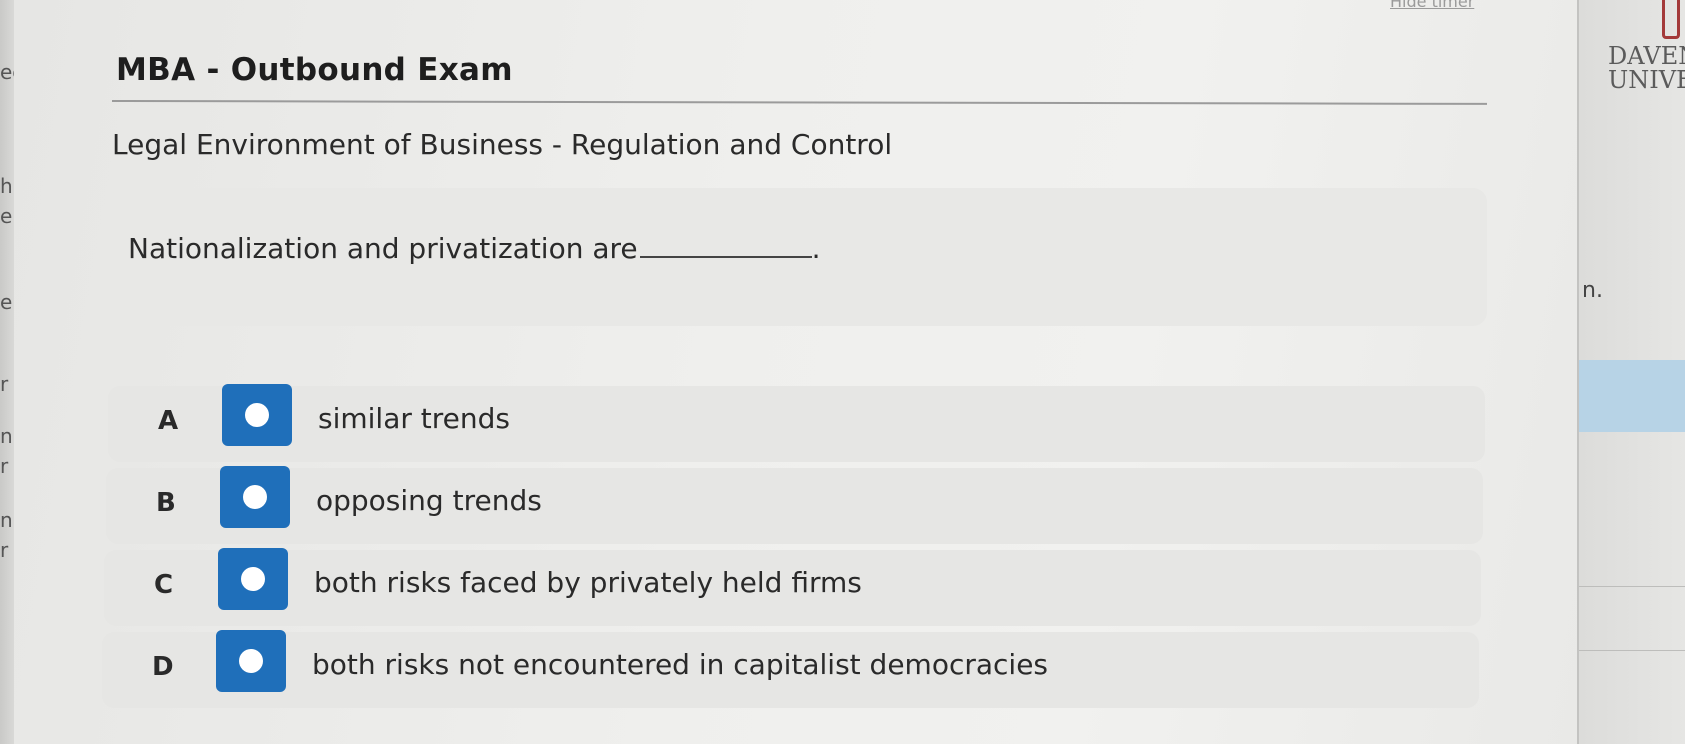 The image size is (1685, 744). What do you see at coordinates (1646, 80) in the screenshot?
I see `logo-line-2: UNIVE` at bounding box center [1646, 80].